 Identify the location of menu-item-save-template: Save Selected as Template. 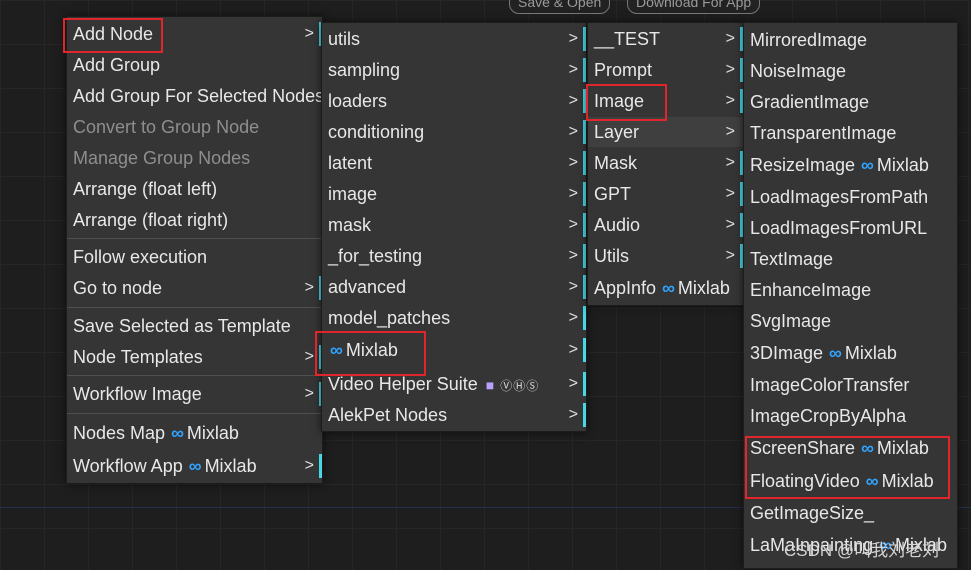
(194, 326).